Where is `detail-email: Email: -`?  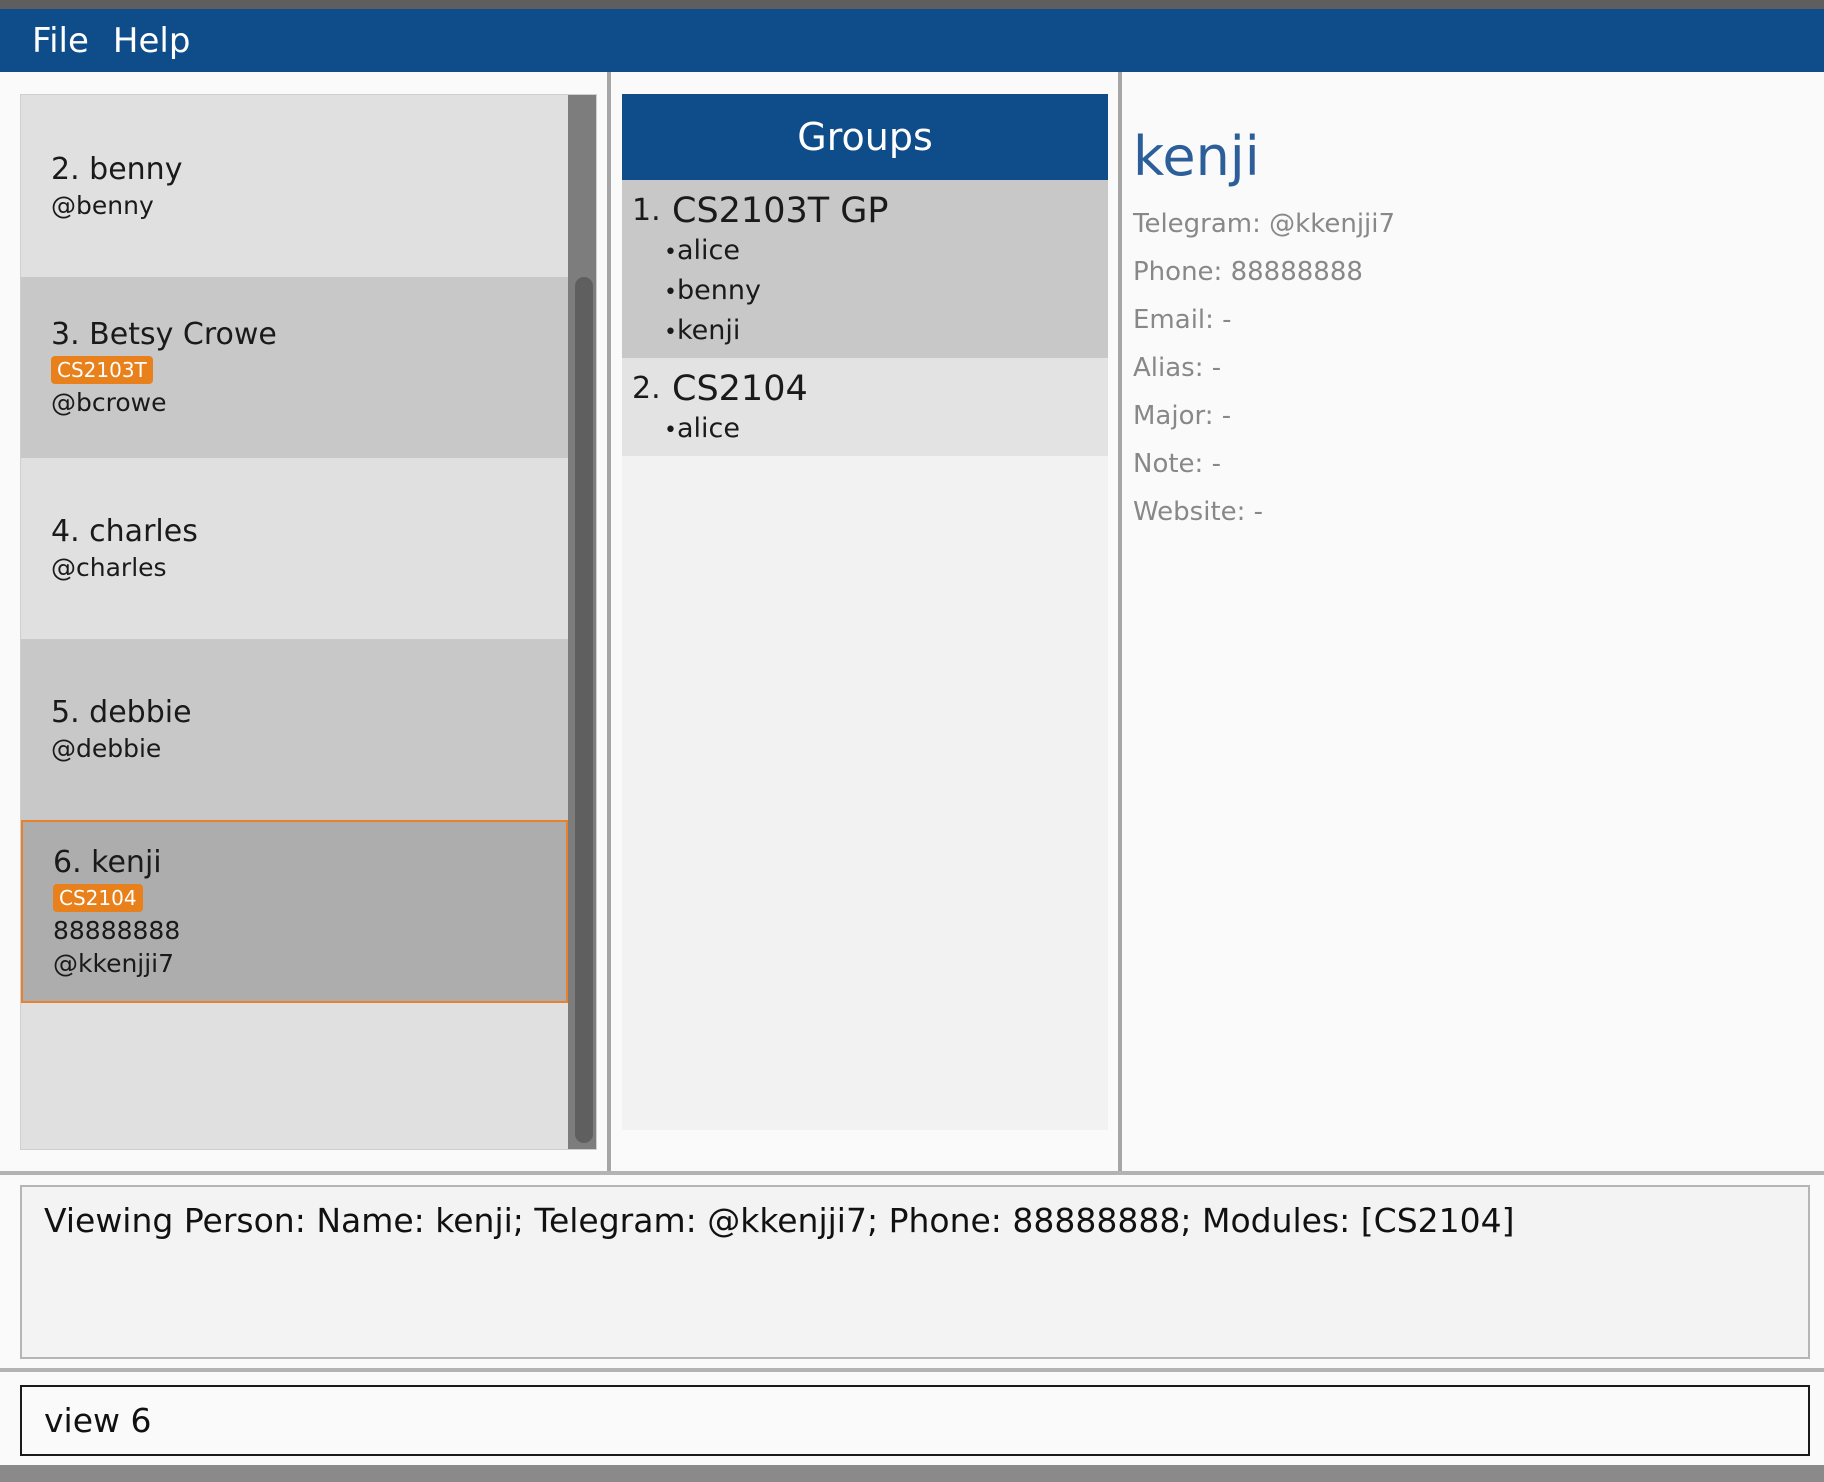
detail-email: Email: - is located at coordinates (1182, 320).